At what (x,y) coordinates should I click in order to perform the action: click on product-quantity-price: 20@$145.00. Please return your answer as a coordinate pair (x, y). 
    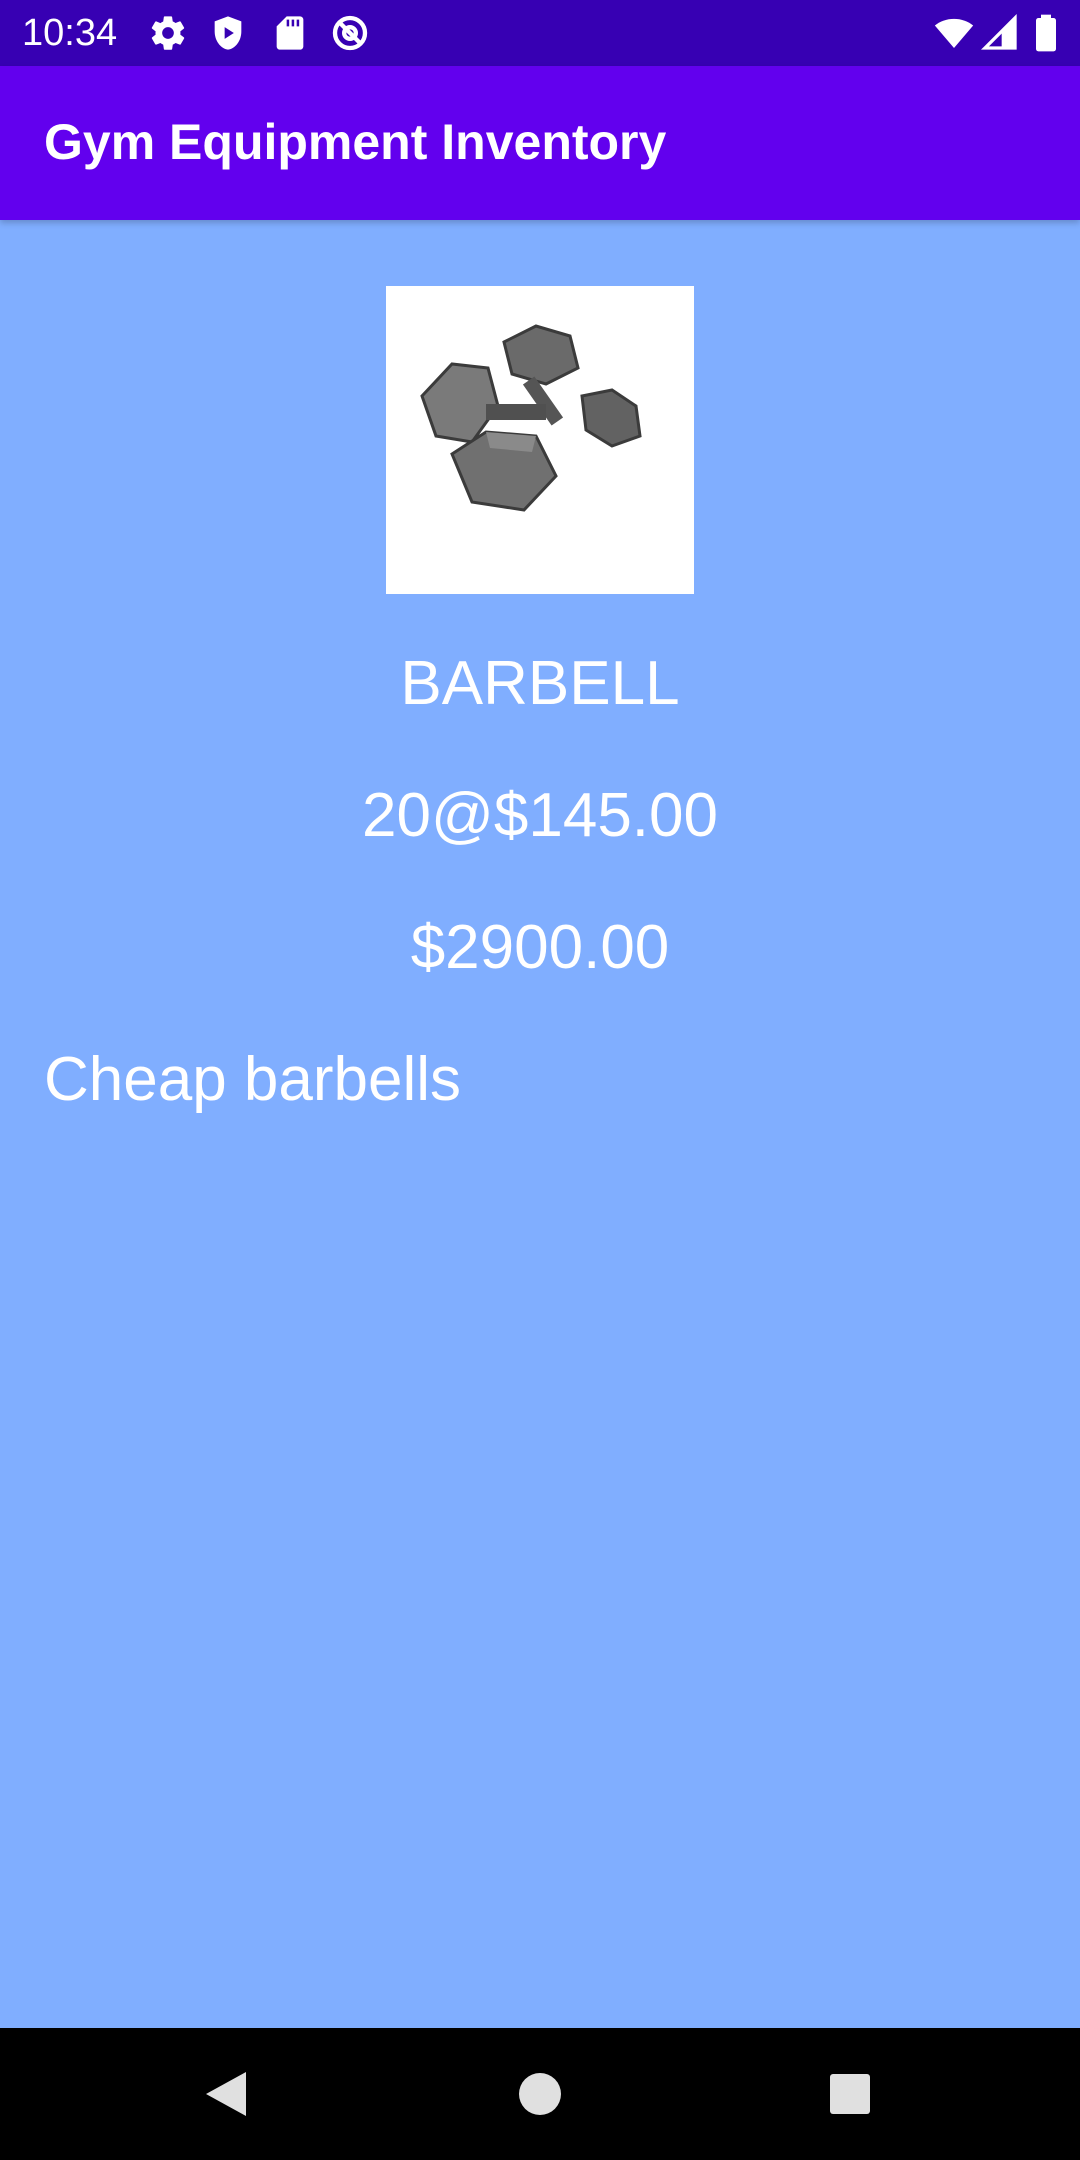
    Looking at the image, I should click on (539, 815).